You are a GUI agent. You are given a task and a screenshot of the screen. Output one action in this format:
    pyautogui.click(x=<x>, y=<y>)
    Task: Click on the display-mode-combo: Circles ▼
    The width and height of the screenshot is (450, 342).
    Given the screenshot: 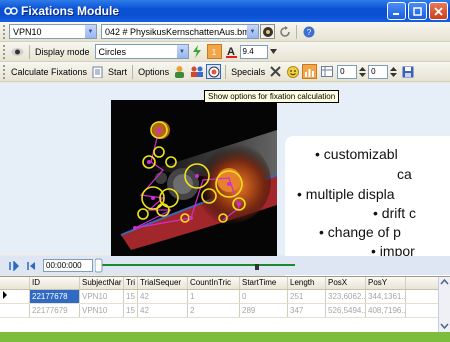 What is the action you would take?
    pyautogui.click(x=141, y=51)
    